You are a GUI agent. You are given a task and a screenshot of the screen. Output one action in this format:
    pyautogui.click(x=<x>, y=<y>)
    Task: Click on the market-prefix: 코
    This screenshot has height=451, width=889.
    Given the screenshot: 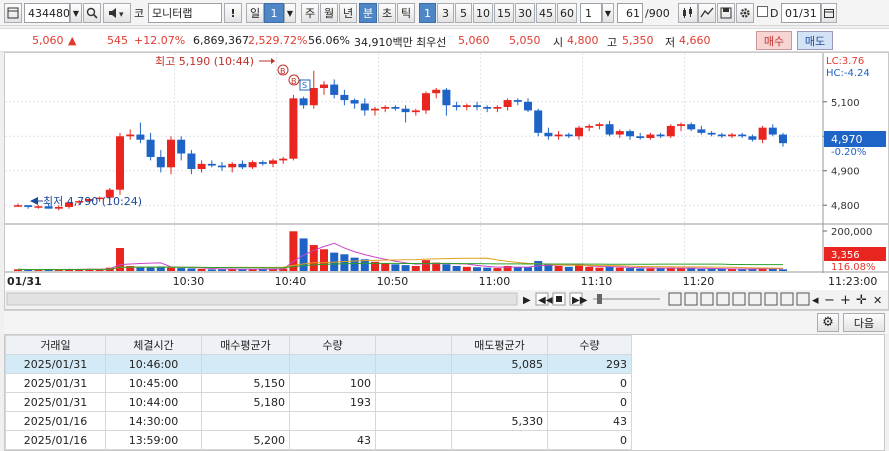 What is the action you would take?
    pyautogui.click(x=139, y=13)
    